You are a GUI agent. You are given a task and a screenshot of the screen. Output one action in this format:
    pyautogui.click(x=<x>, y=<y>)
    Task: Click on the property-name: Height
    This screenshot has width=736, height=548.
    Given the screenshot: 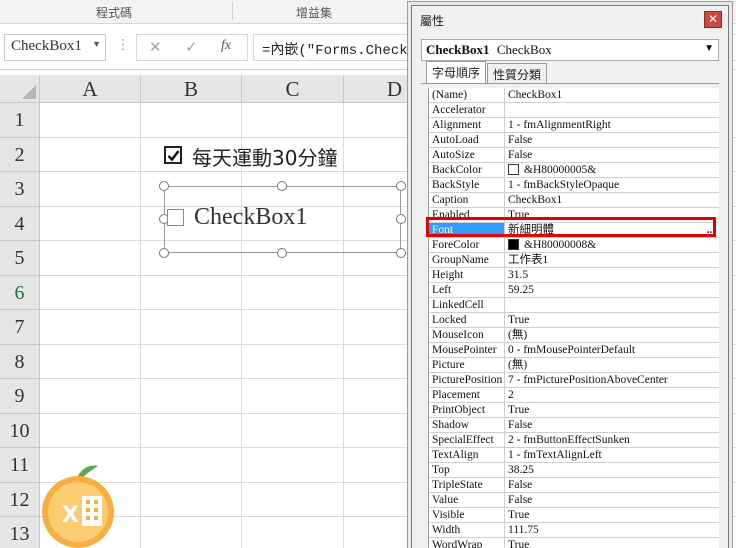 What is the action you would take?
    pyautogui.click(x=467, y=275)
    